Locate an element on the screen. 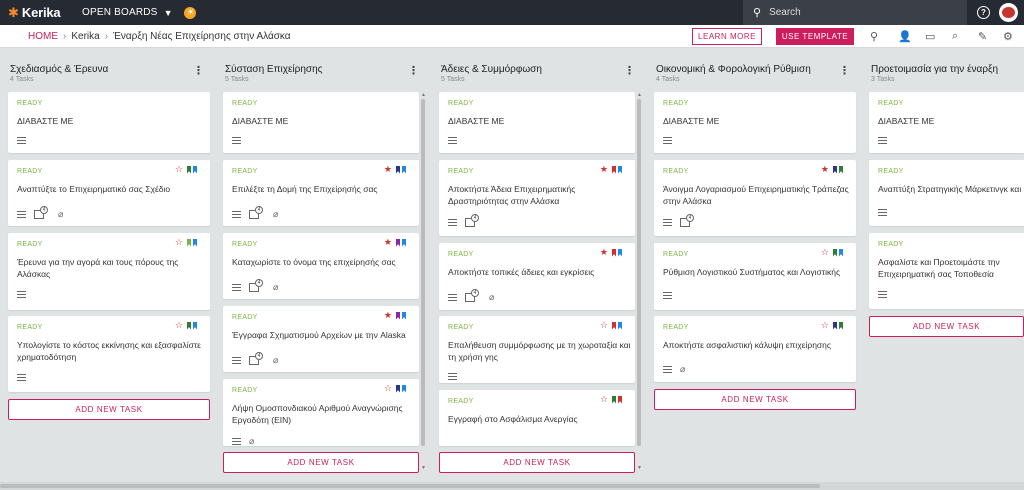  card-title: ΔΙΑΒΑΣΤΕ ΜΕ is located at coordinates (906, 121).